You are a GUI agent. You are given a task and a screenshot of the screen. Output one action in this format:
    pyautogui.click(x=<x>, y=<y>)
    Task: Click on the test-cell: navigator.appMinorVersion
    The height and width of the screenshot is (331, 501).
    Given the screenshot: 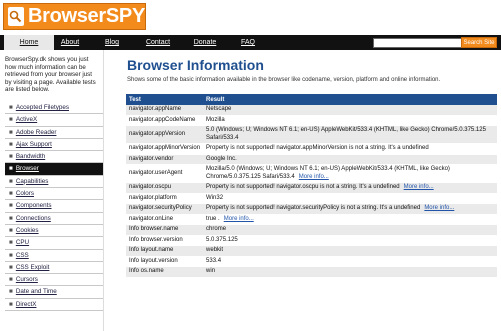 What is the action you would take?
    pyautogui.click(x=165, y=149)
    